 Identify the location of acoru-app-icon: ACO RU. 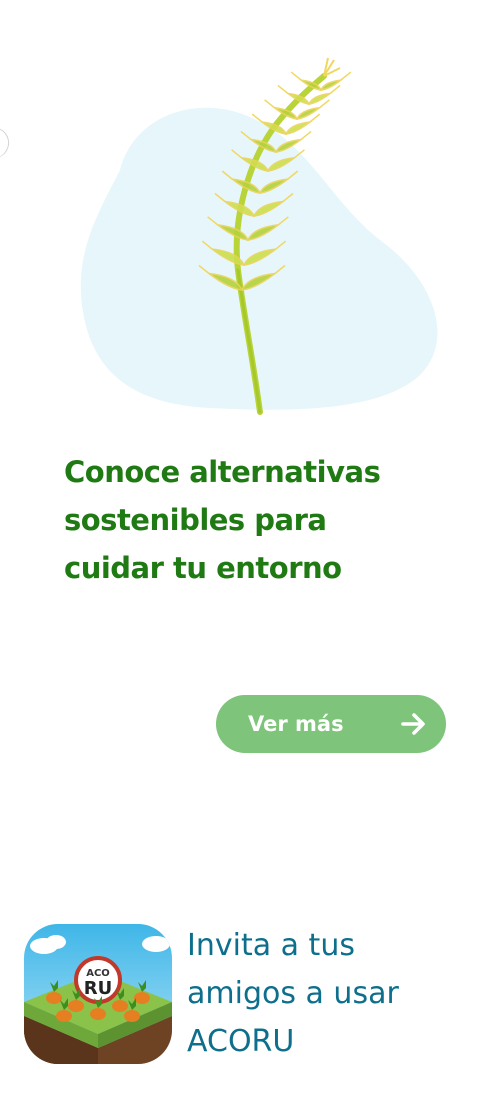
(98, 994).